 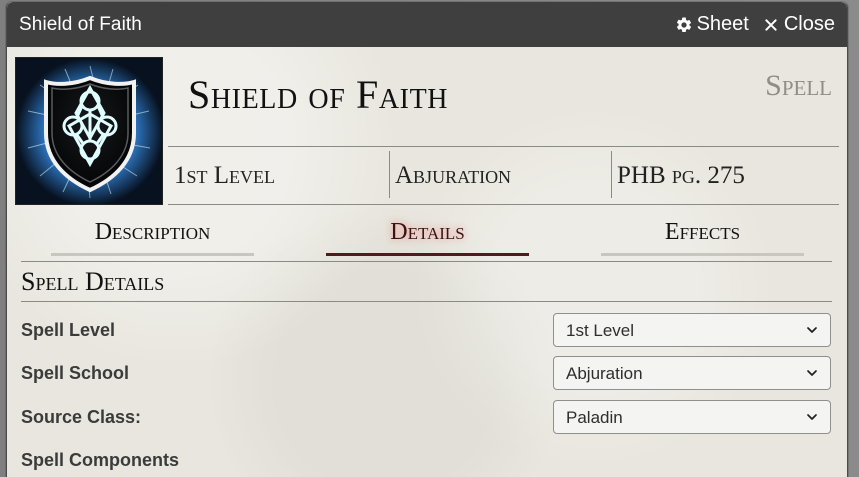 What do you see at coordinates (426, 261) in the screenshot?
I see `details-top-divider` at bounding box center [426, 261].